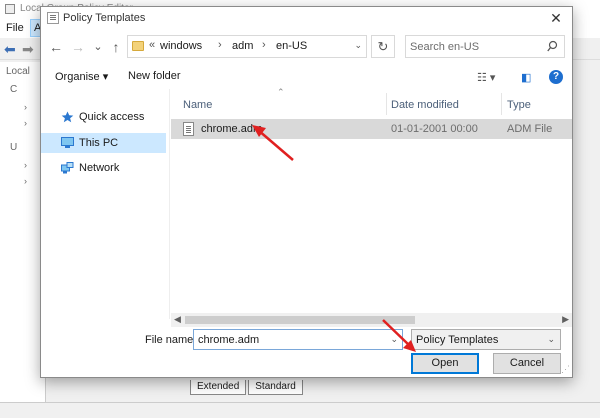  Describe the element at coordinates (18, 71) in the screenshot. I see `tree-item-root: Local` at that location.